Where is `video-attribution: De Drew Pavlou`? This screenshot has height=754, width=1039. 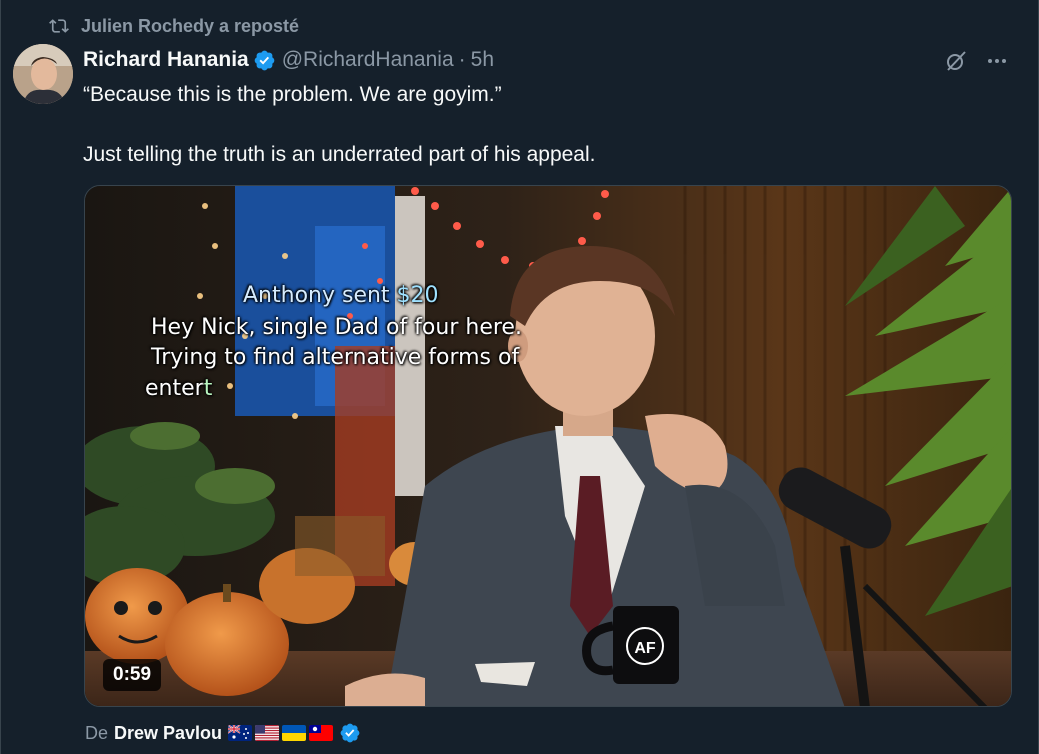 video-attribution: De Drew Pavlou is located at coordinates (223, 733).